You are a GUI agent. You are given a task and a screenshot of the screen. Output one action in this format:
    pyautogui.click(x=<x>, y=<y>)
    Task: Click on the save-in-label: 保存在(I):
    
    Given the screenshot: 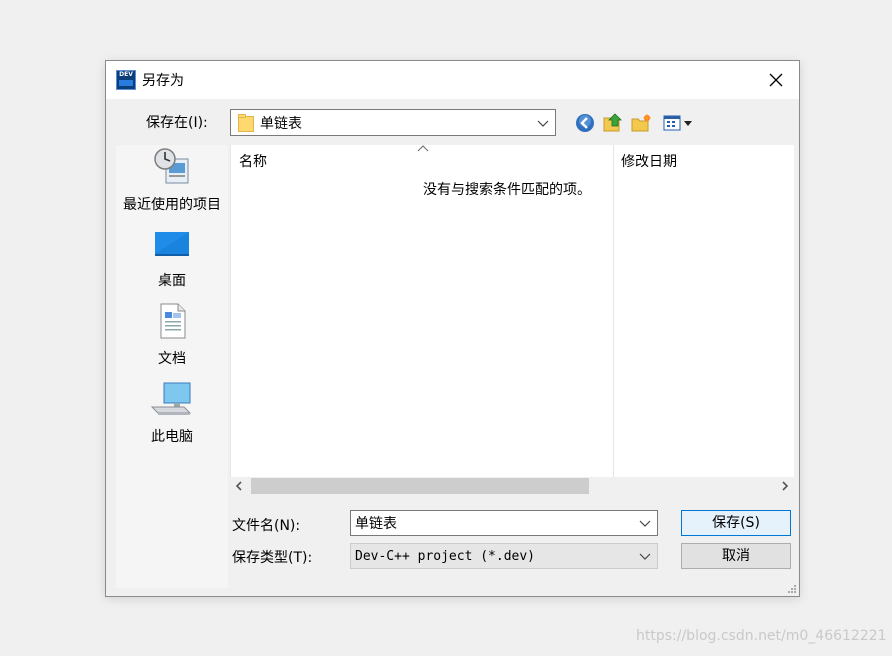 What is the action you would take?
    pyautogui.click(x=177, y=123)
    